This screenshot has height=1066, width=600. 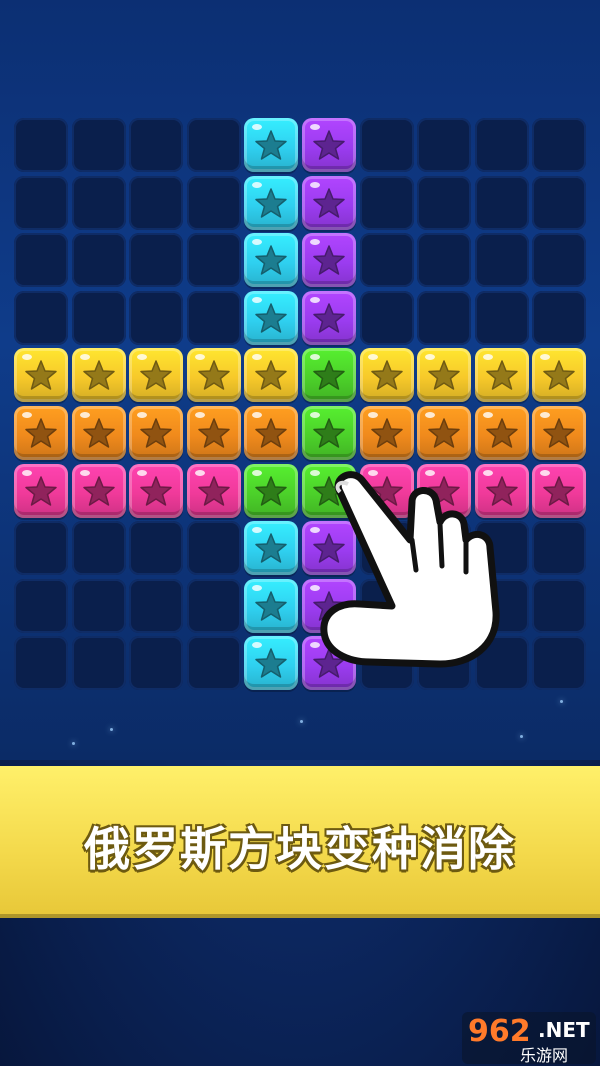 I want to click on pointing-hand-icon, so click(x=410, y=569).